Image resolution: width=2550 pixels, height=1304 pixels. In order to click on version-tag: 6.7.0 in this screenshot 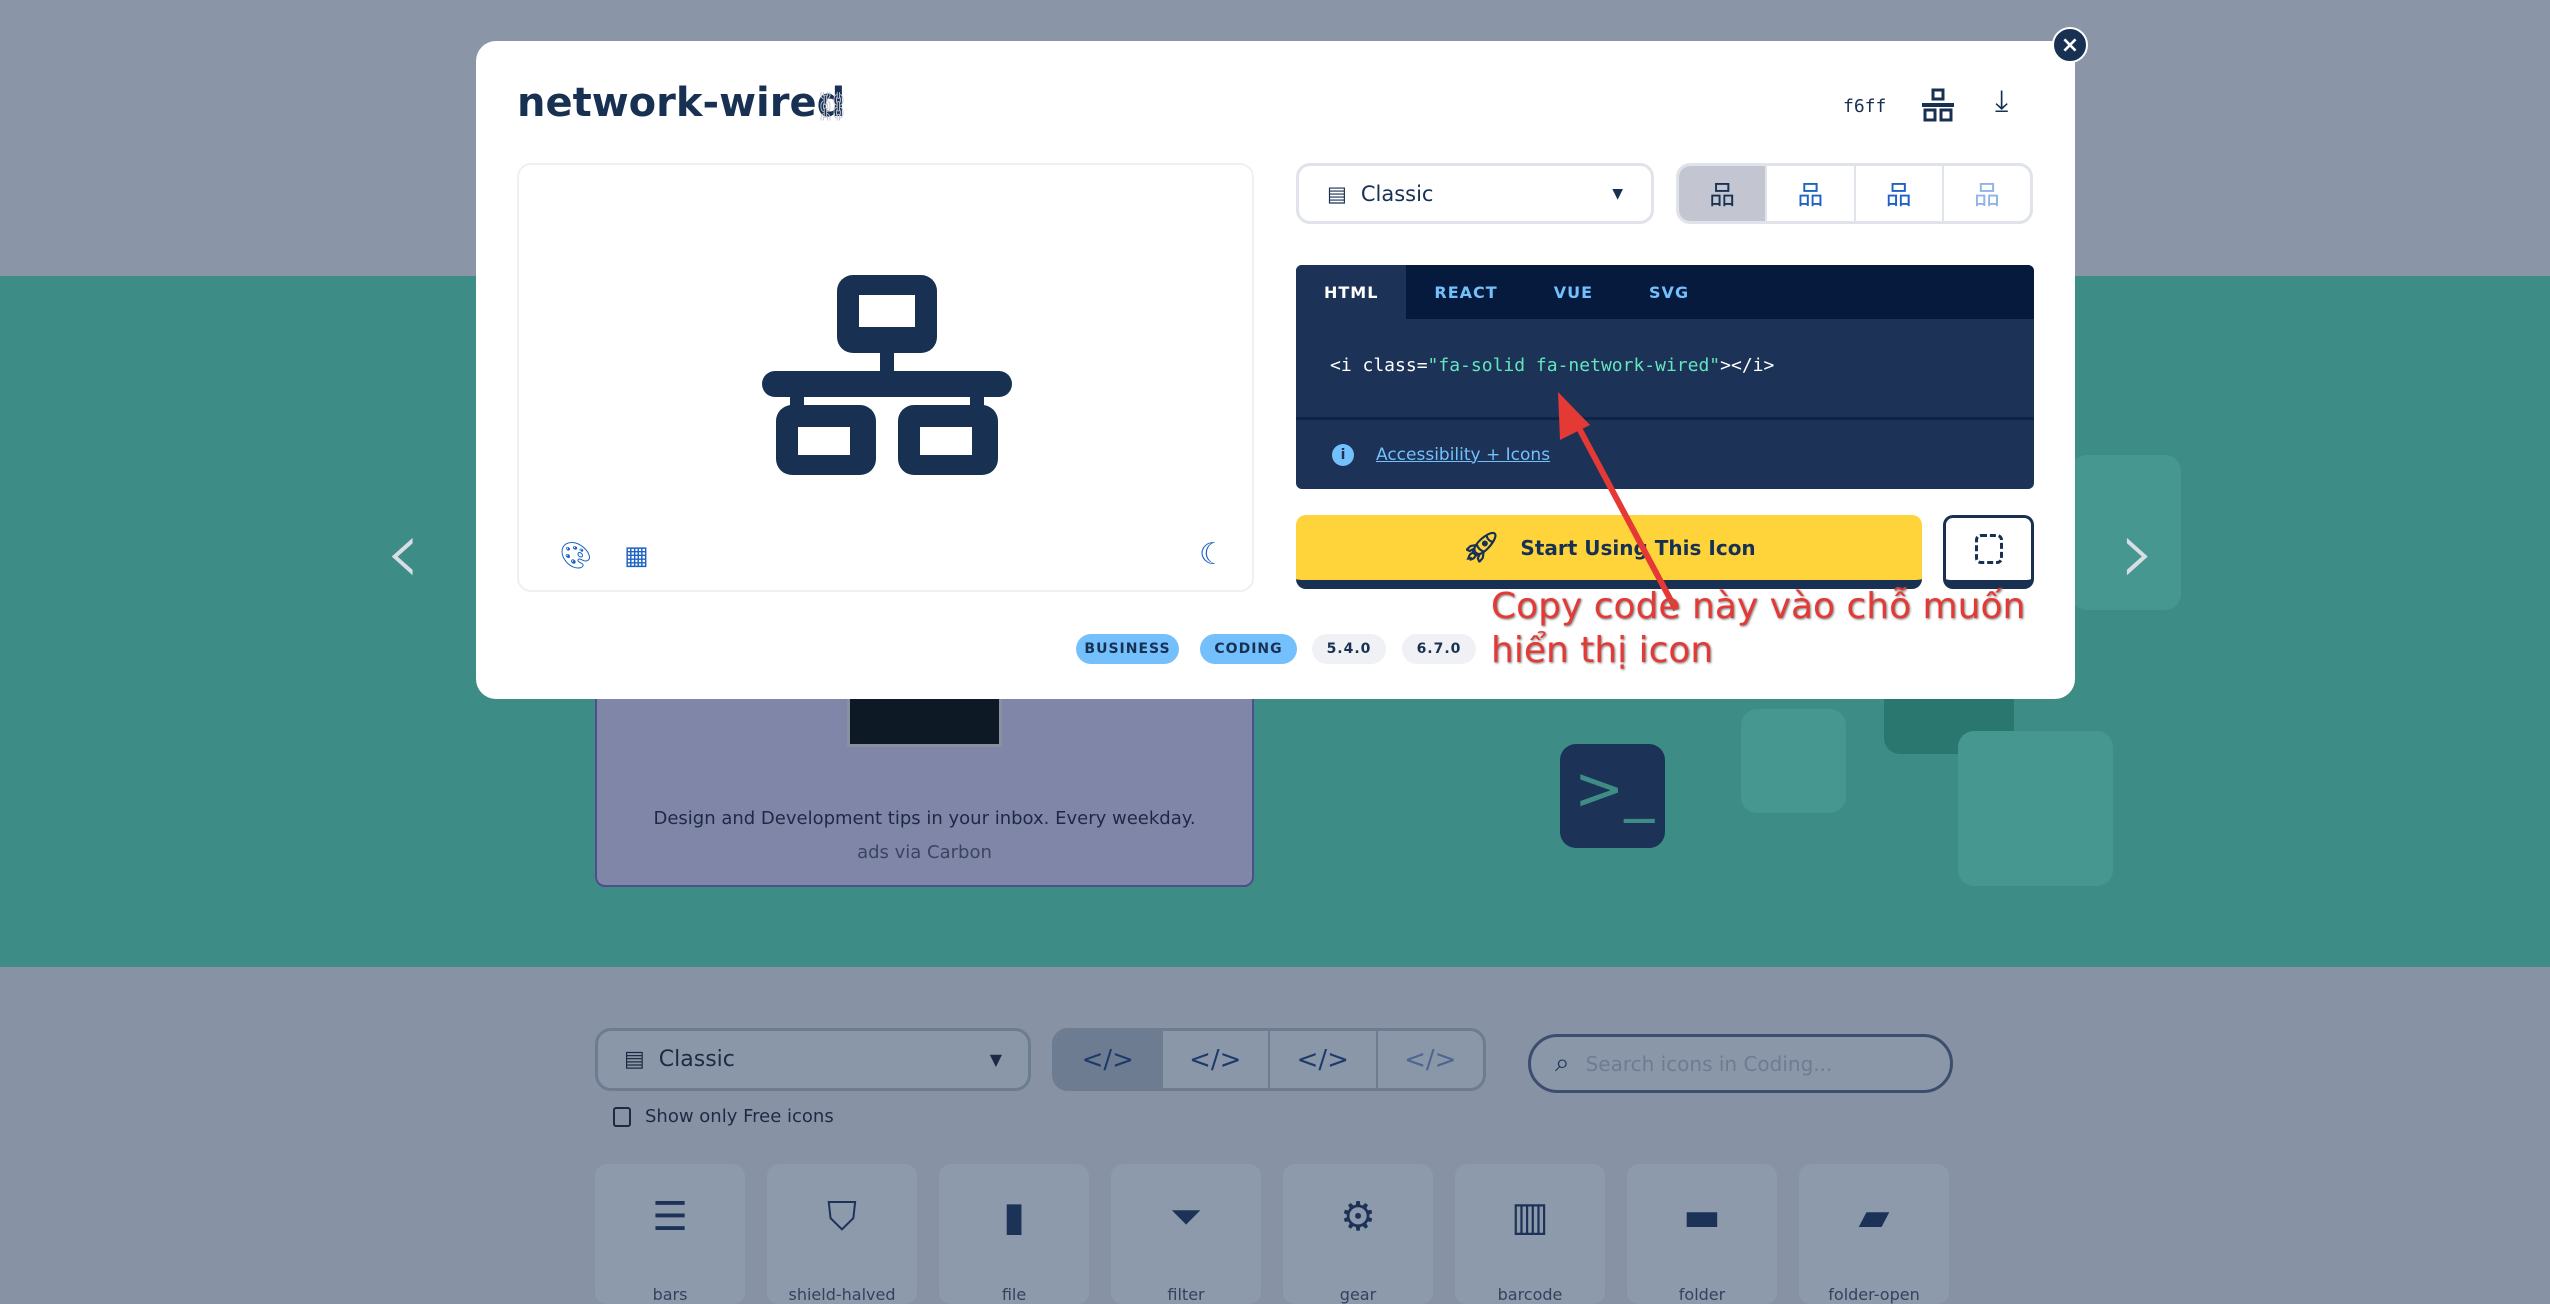, I will do `click(1439, 649)`.